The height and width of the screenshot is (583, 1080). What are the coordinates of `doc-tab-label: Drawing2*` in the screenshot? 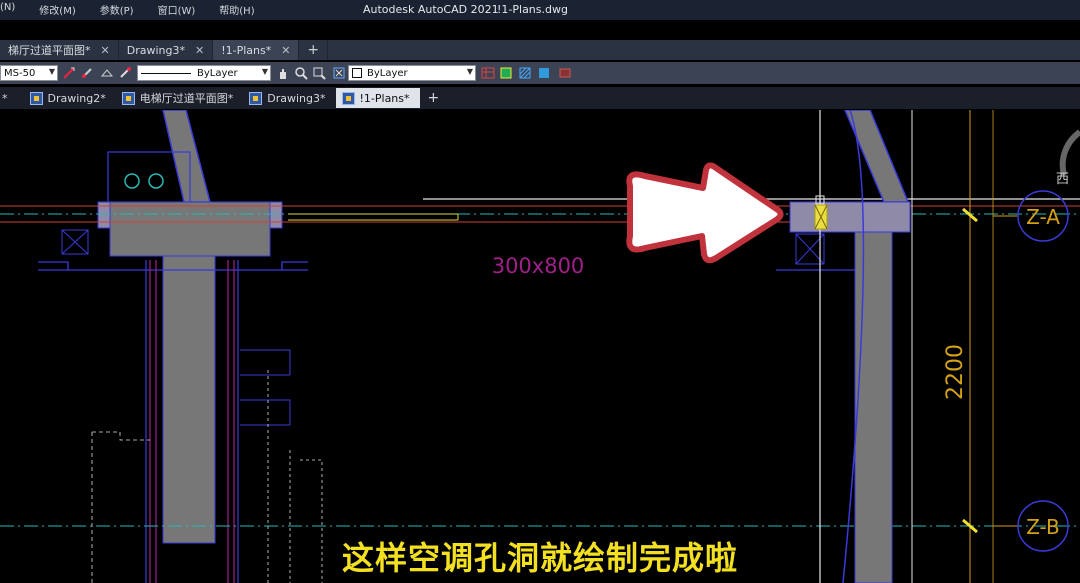 It's located at (76, 98).